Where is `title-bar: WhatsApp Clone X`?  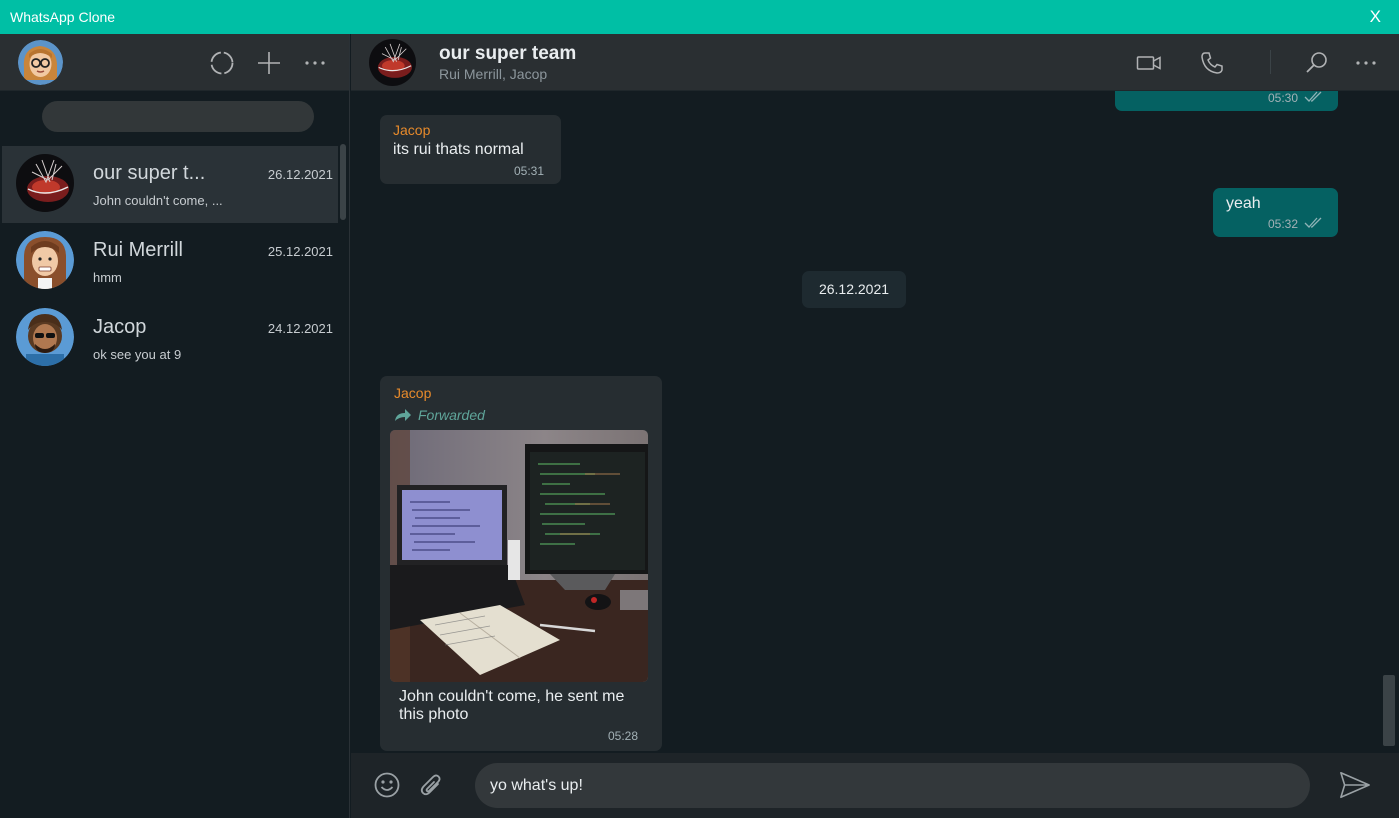
title-bar: WhatsApp Clone X is located at coordinates (699, 17).